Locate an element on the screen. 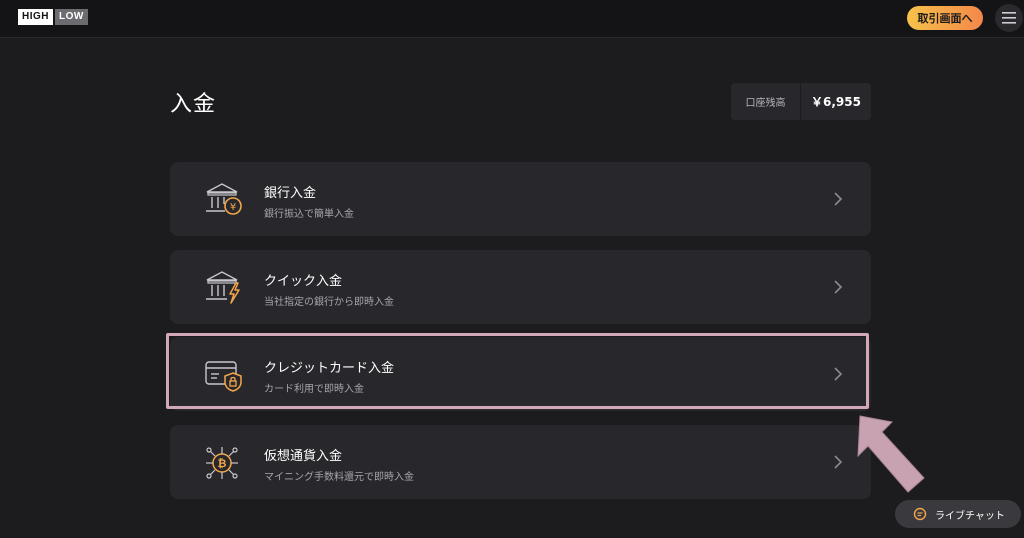 The width and height of the screenshot is (1024, 538). account-balance: 口座残高 ￥6,955 is located at coordinates (801, 101).